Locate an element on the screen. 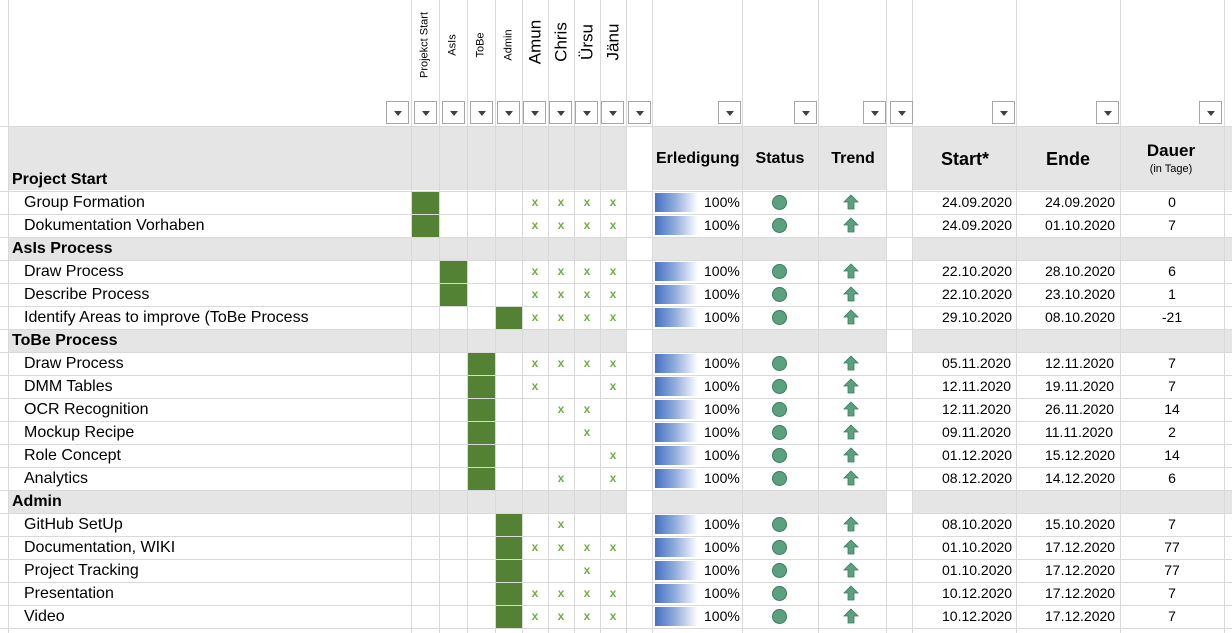 Image resolution: width=1232 pixels, height=633 pixels. dauer-subheader: (in Tage) is located at coordinates (1171, 169).